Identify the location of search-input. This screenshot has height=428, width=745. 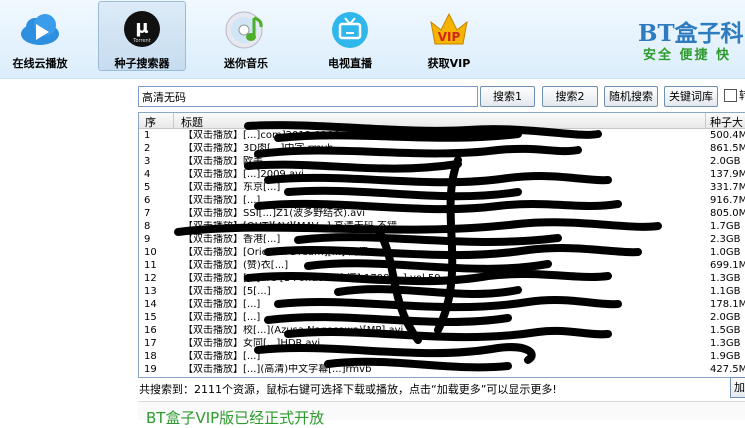
(308, 96).